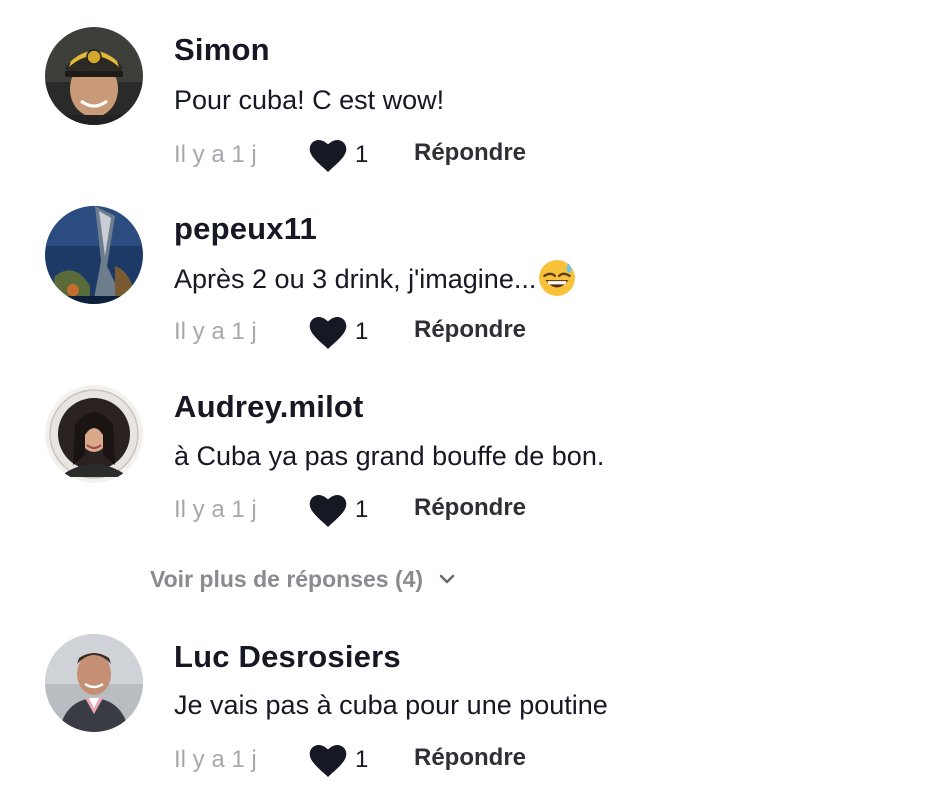 The image size is (934, 794). I want to click on comment-username: Luc Desrosiers, so click(287, 657).